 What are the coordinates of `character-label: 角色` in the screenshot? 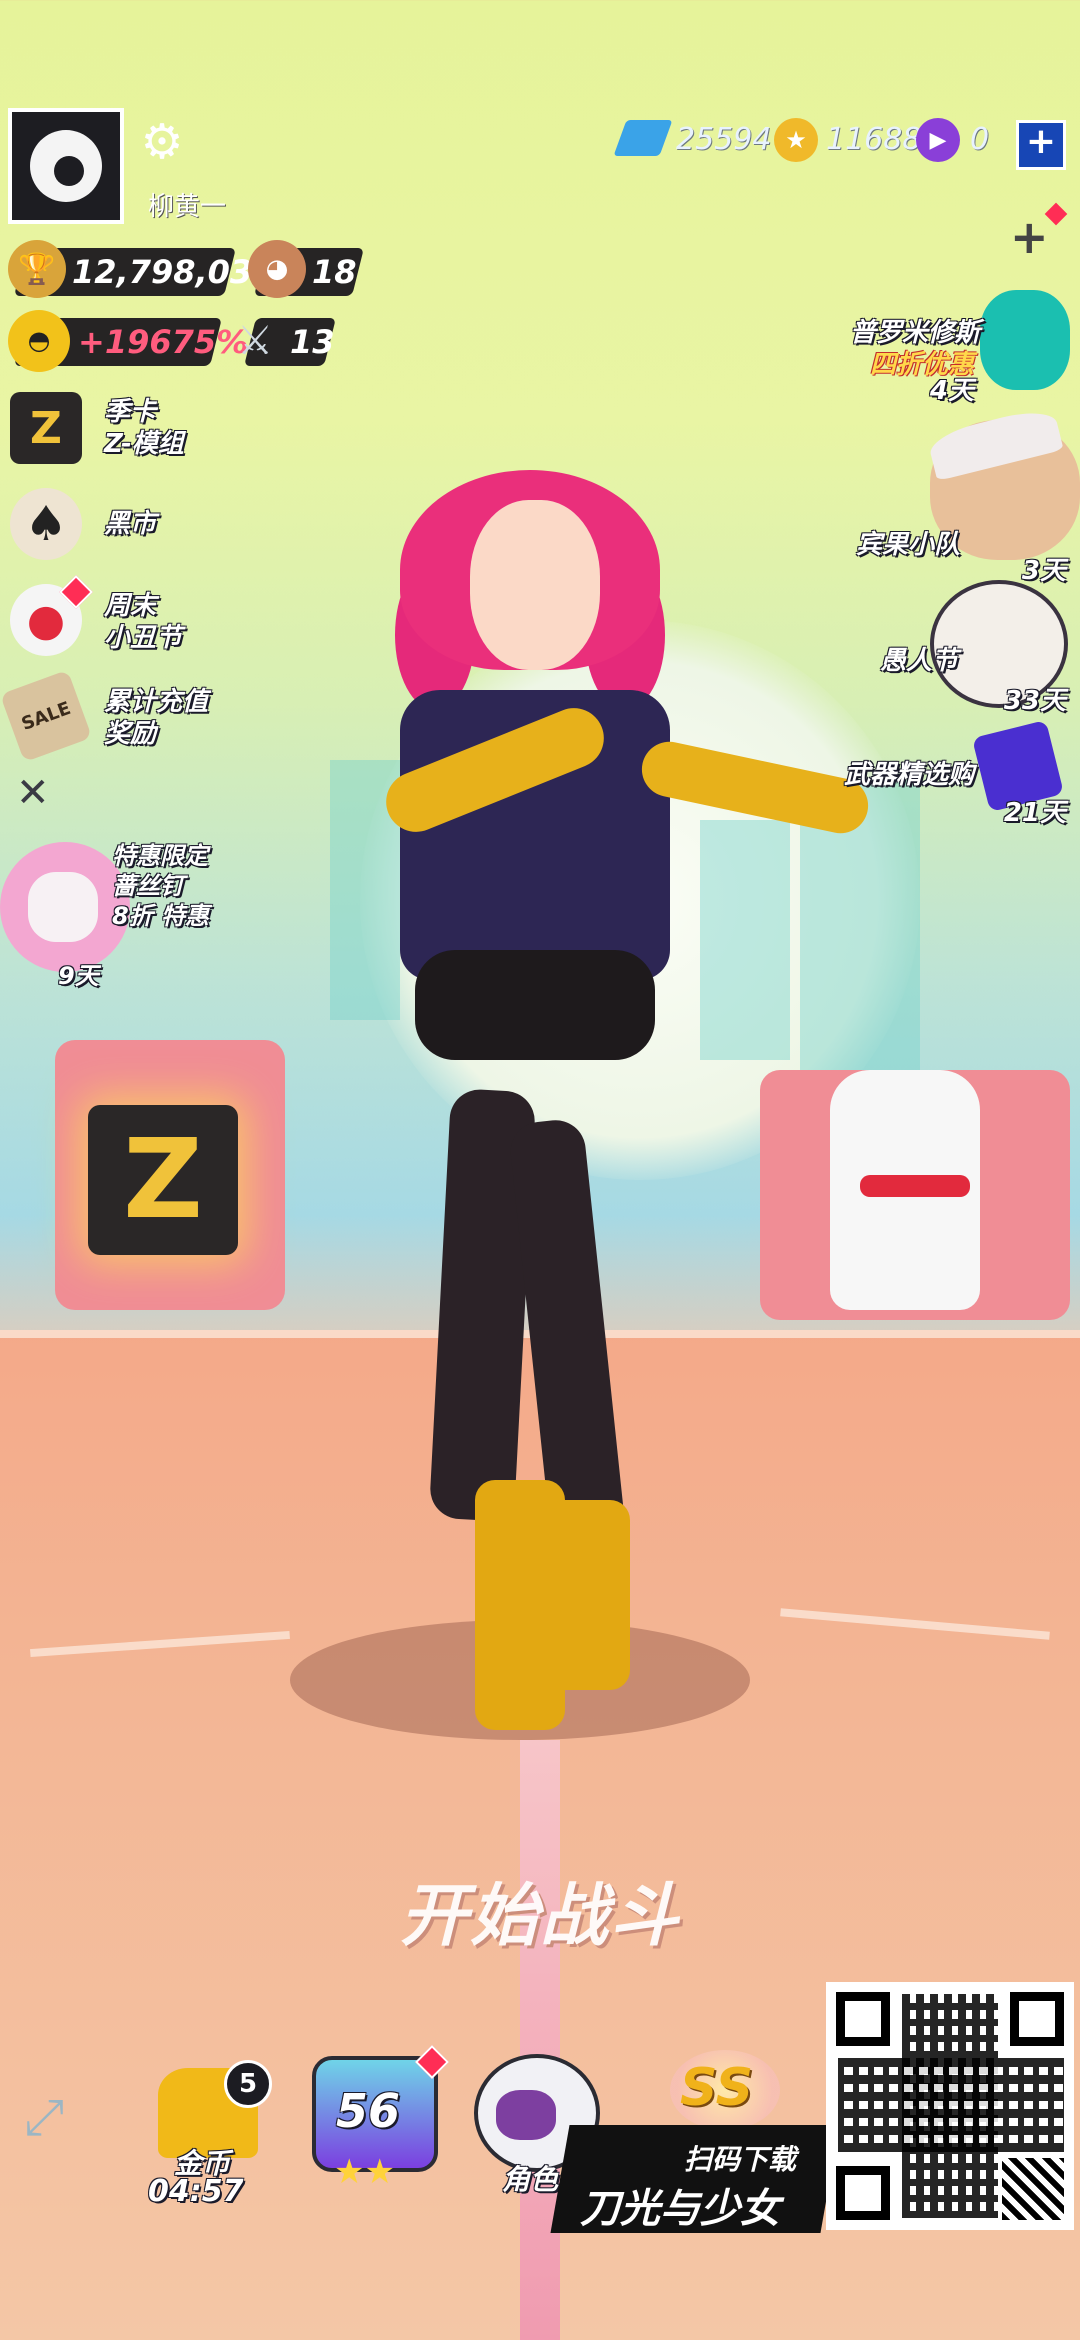 It's located at (530, 2179).